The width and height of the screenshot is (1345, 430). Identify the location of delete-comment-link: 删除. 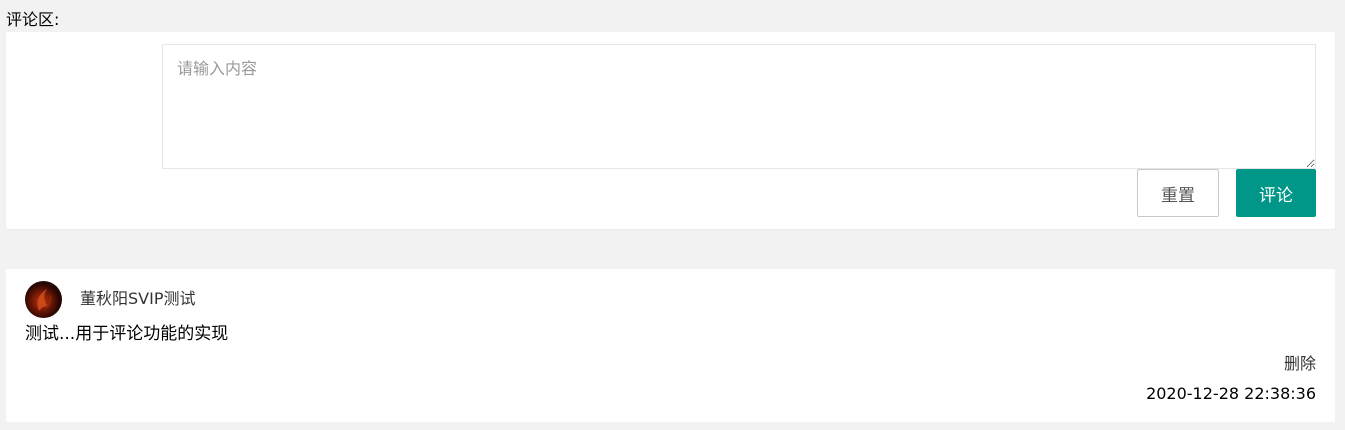
(1300, 364).